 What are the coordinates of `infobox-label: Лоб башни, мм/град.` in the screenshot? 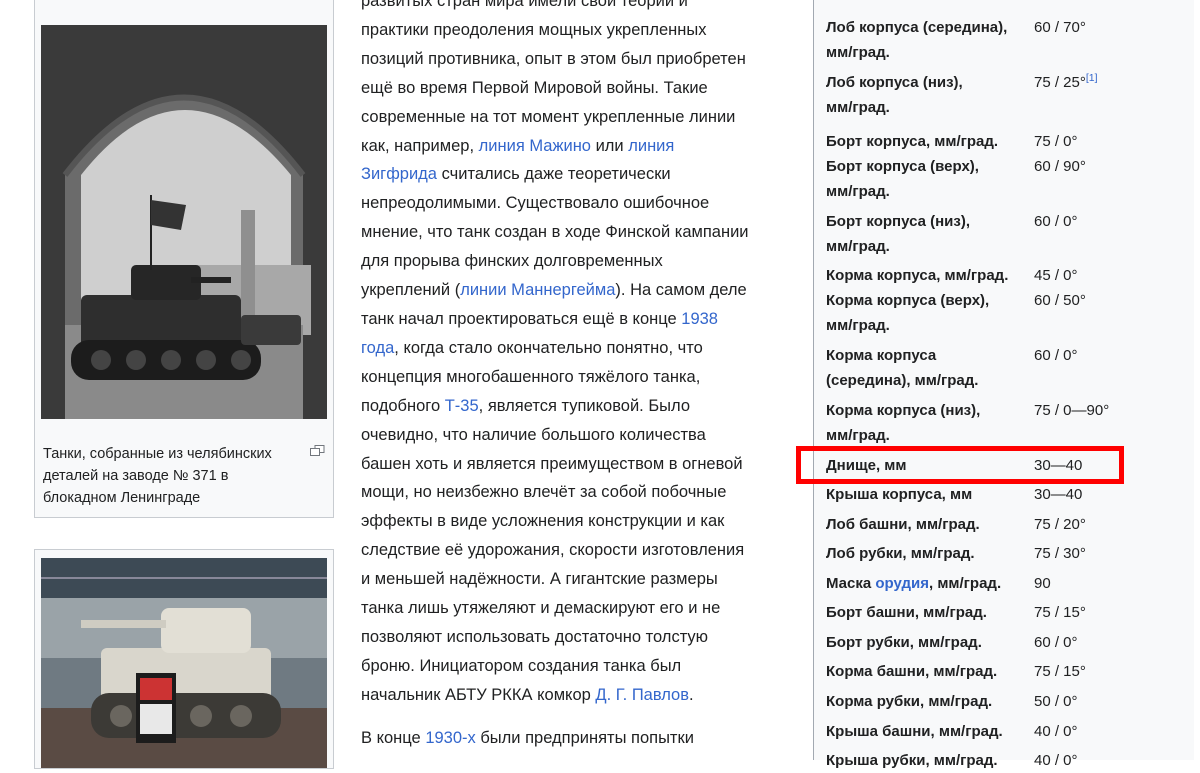 It's located at (928, 524).